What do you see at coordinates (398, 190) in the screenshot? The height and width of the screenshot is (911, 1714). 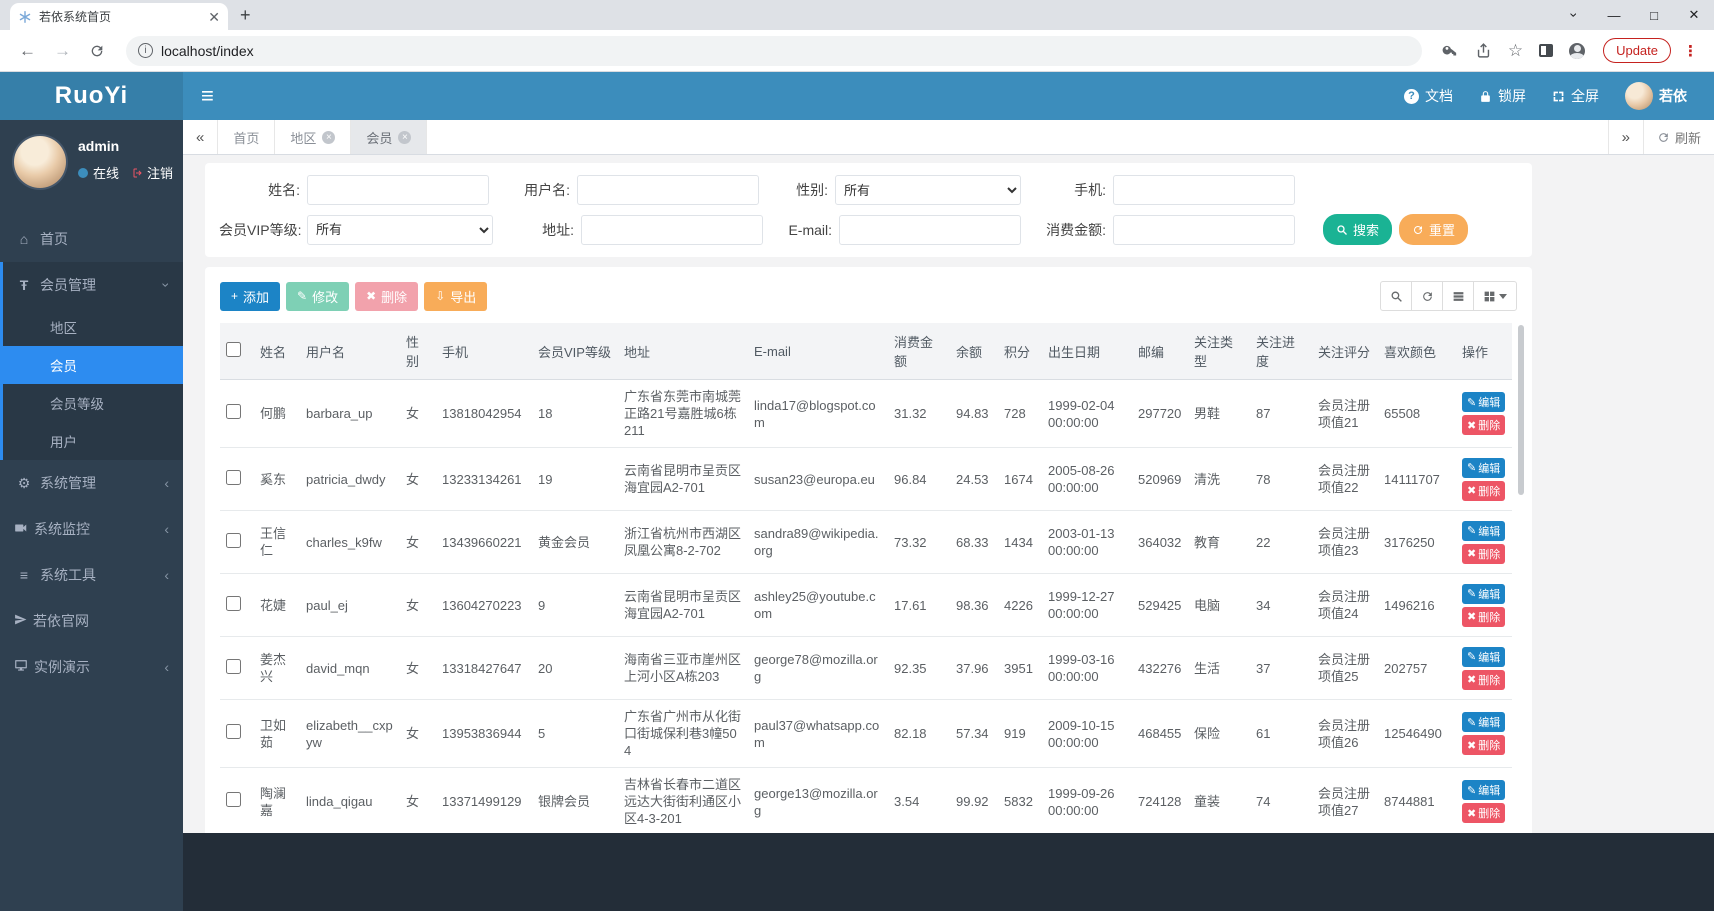 I see `name-input` at bounding box center [398, 190].